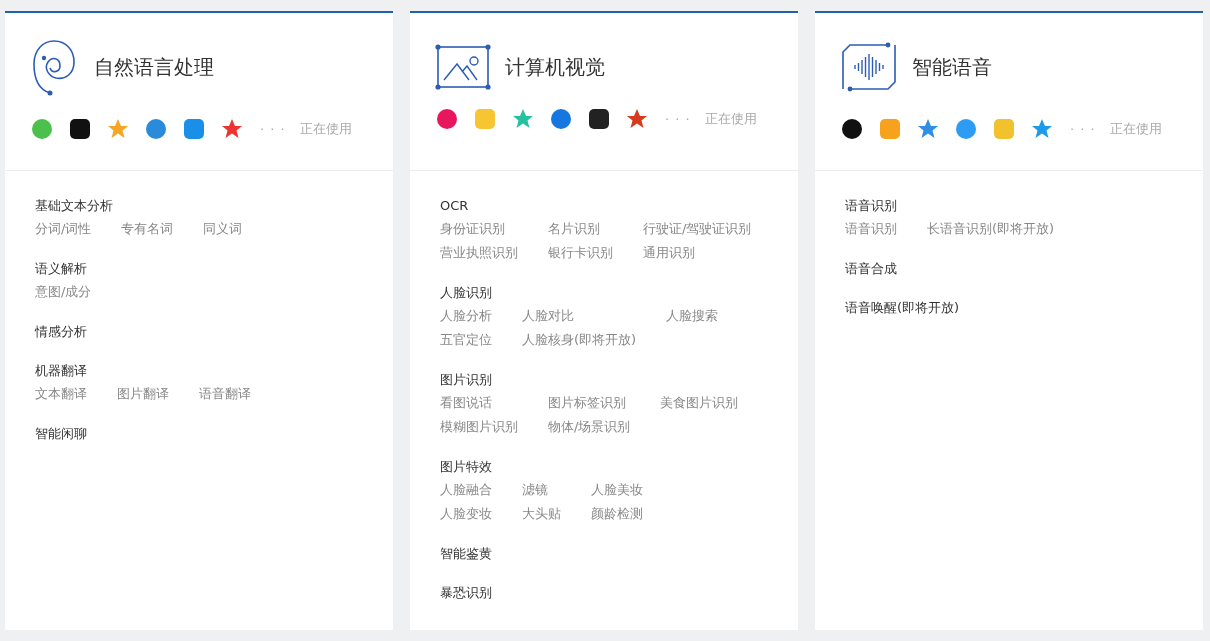  What do you see at coordinates (697, 229) in the screenshot?
I see `feature-link: 行驶证/驾驶证识别` at bounding box center [697, 229].